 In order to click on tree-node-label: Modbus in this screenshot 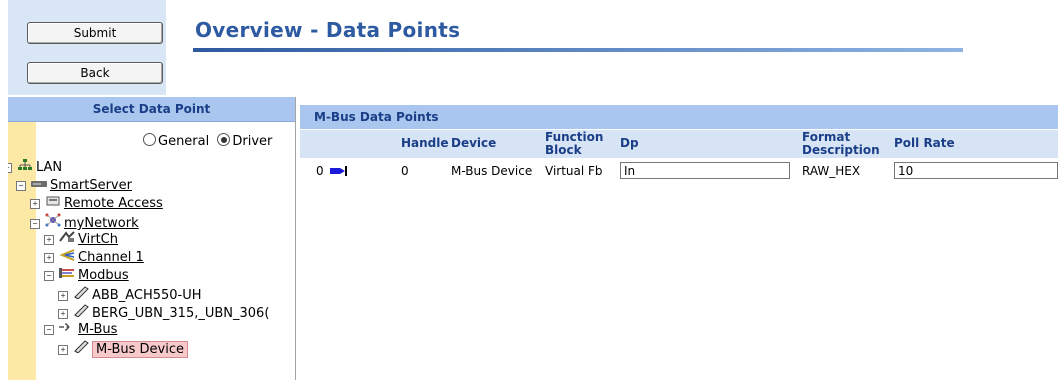, I will do `click(103, 275)`.